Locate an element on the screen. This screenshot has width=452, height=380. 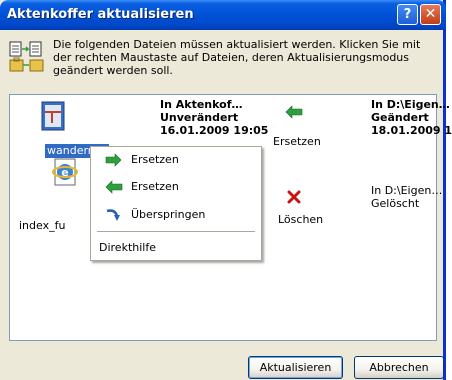
action-label: Ersetzen is located at coordinates (297, 141).